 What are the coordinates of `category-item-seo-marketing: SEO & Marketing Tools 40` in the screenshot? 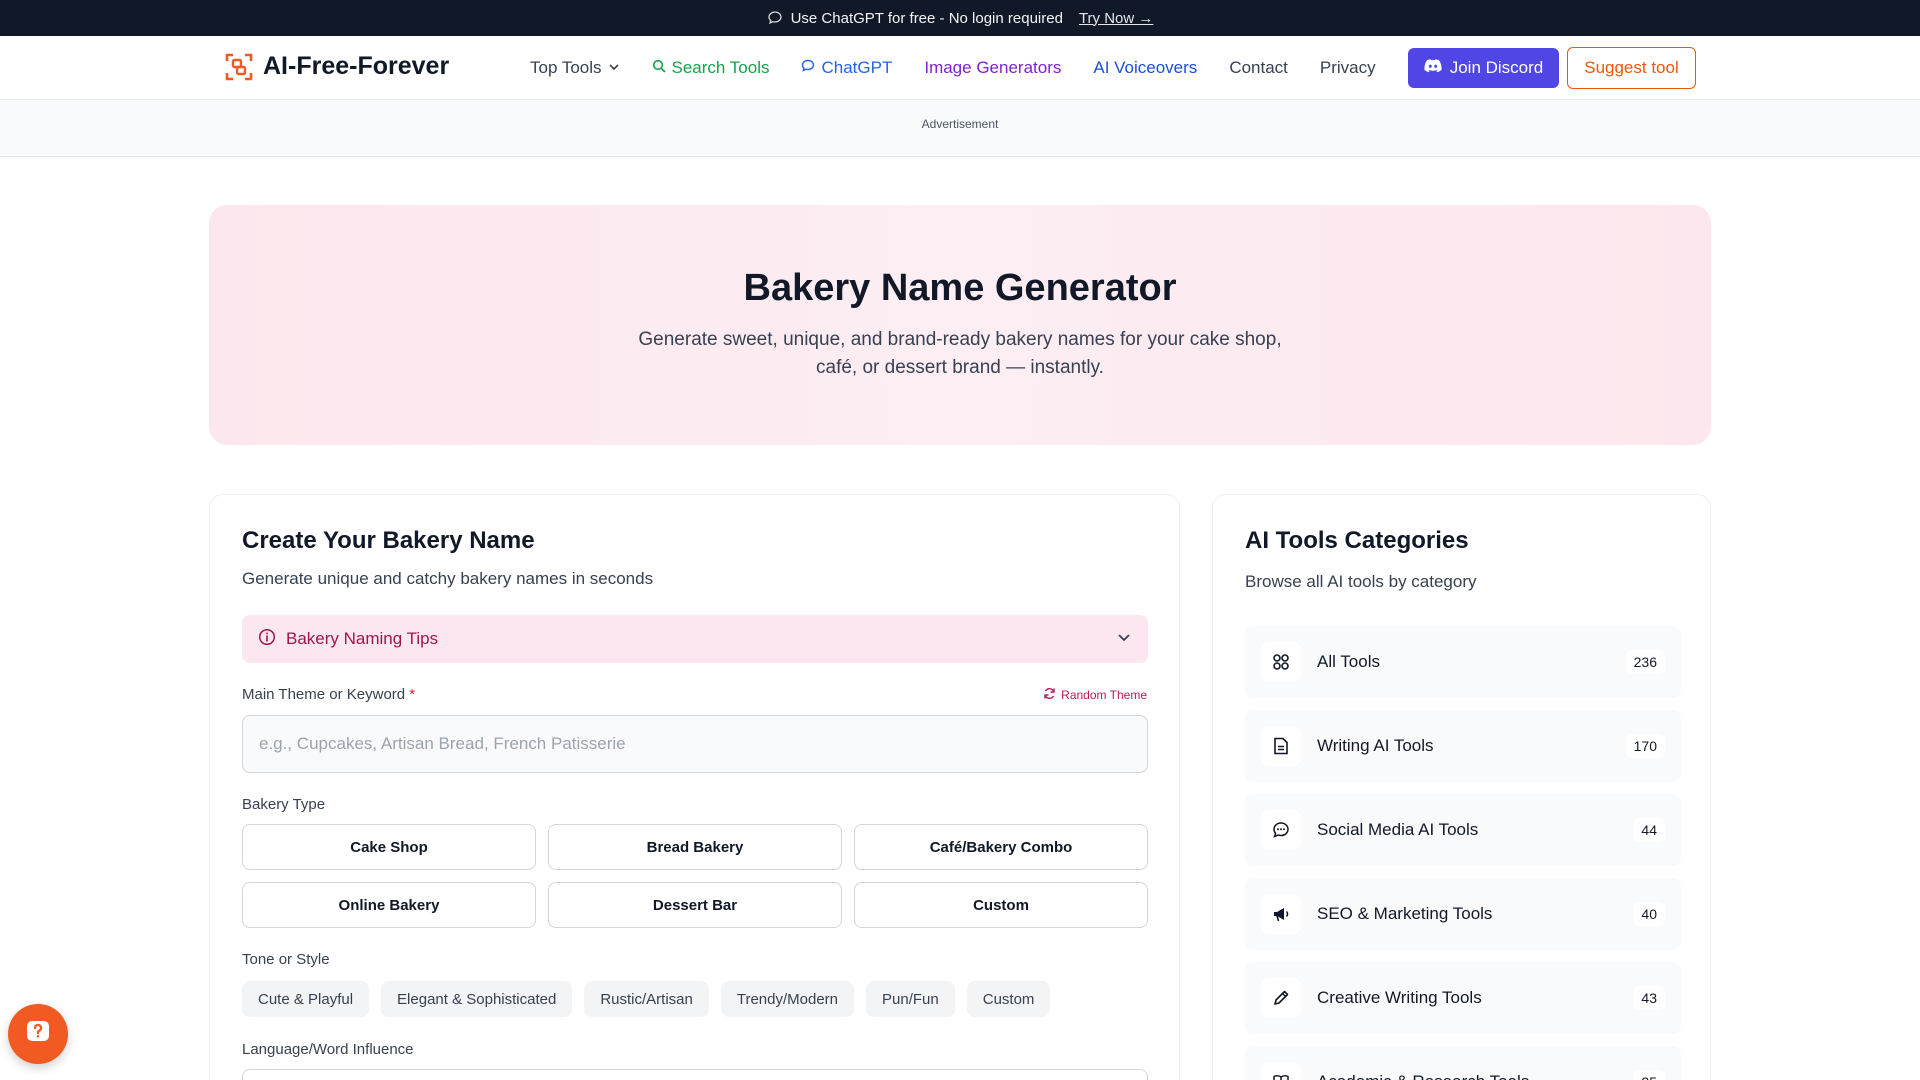 It's located at (1463, 914).